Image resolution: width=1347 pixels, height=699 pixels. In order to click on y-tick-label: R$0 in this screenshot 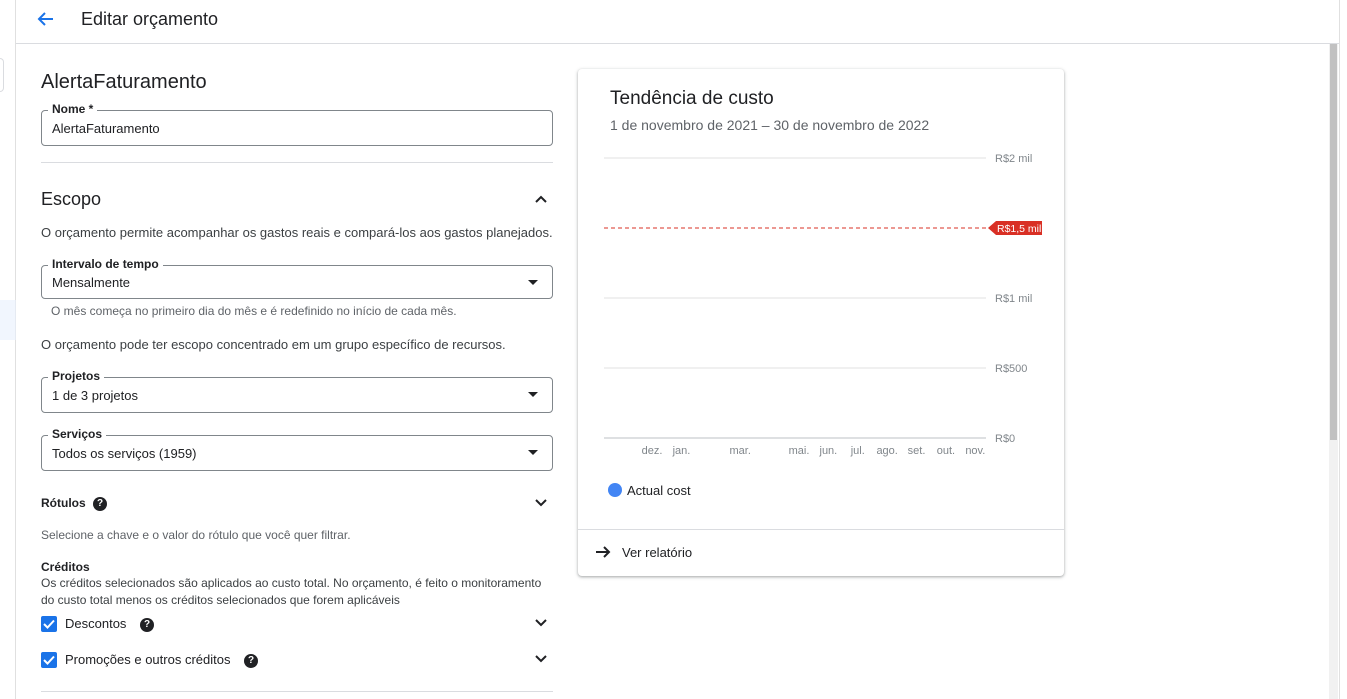, I will do `click(1005, 439)`.